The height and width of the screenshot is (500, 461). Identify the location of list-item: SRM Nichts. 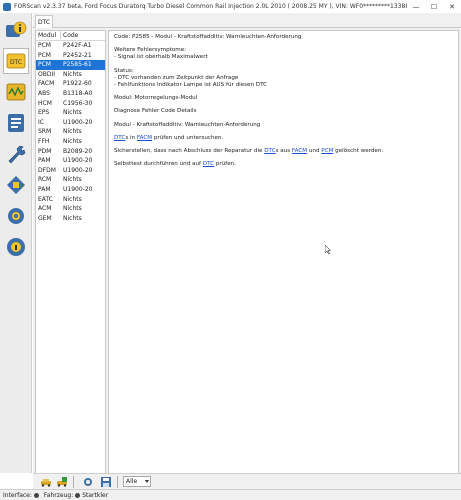
(70, 132).